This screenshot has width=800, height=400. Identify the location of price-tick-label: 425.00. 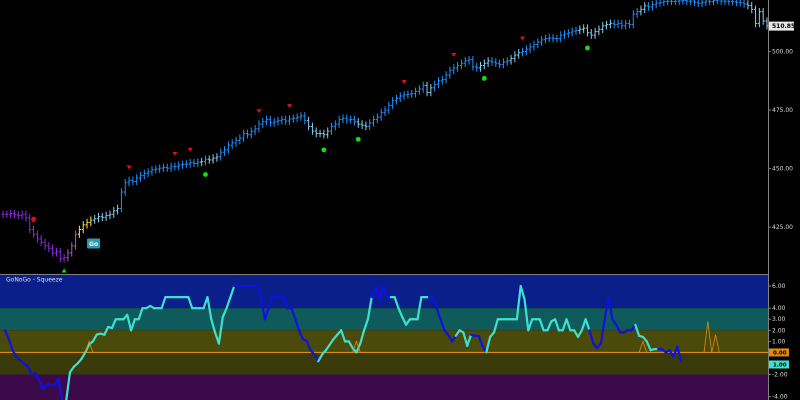
(782, 227).